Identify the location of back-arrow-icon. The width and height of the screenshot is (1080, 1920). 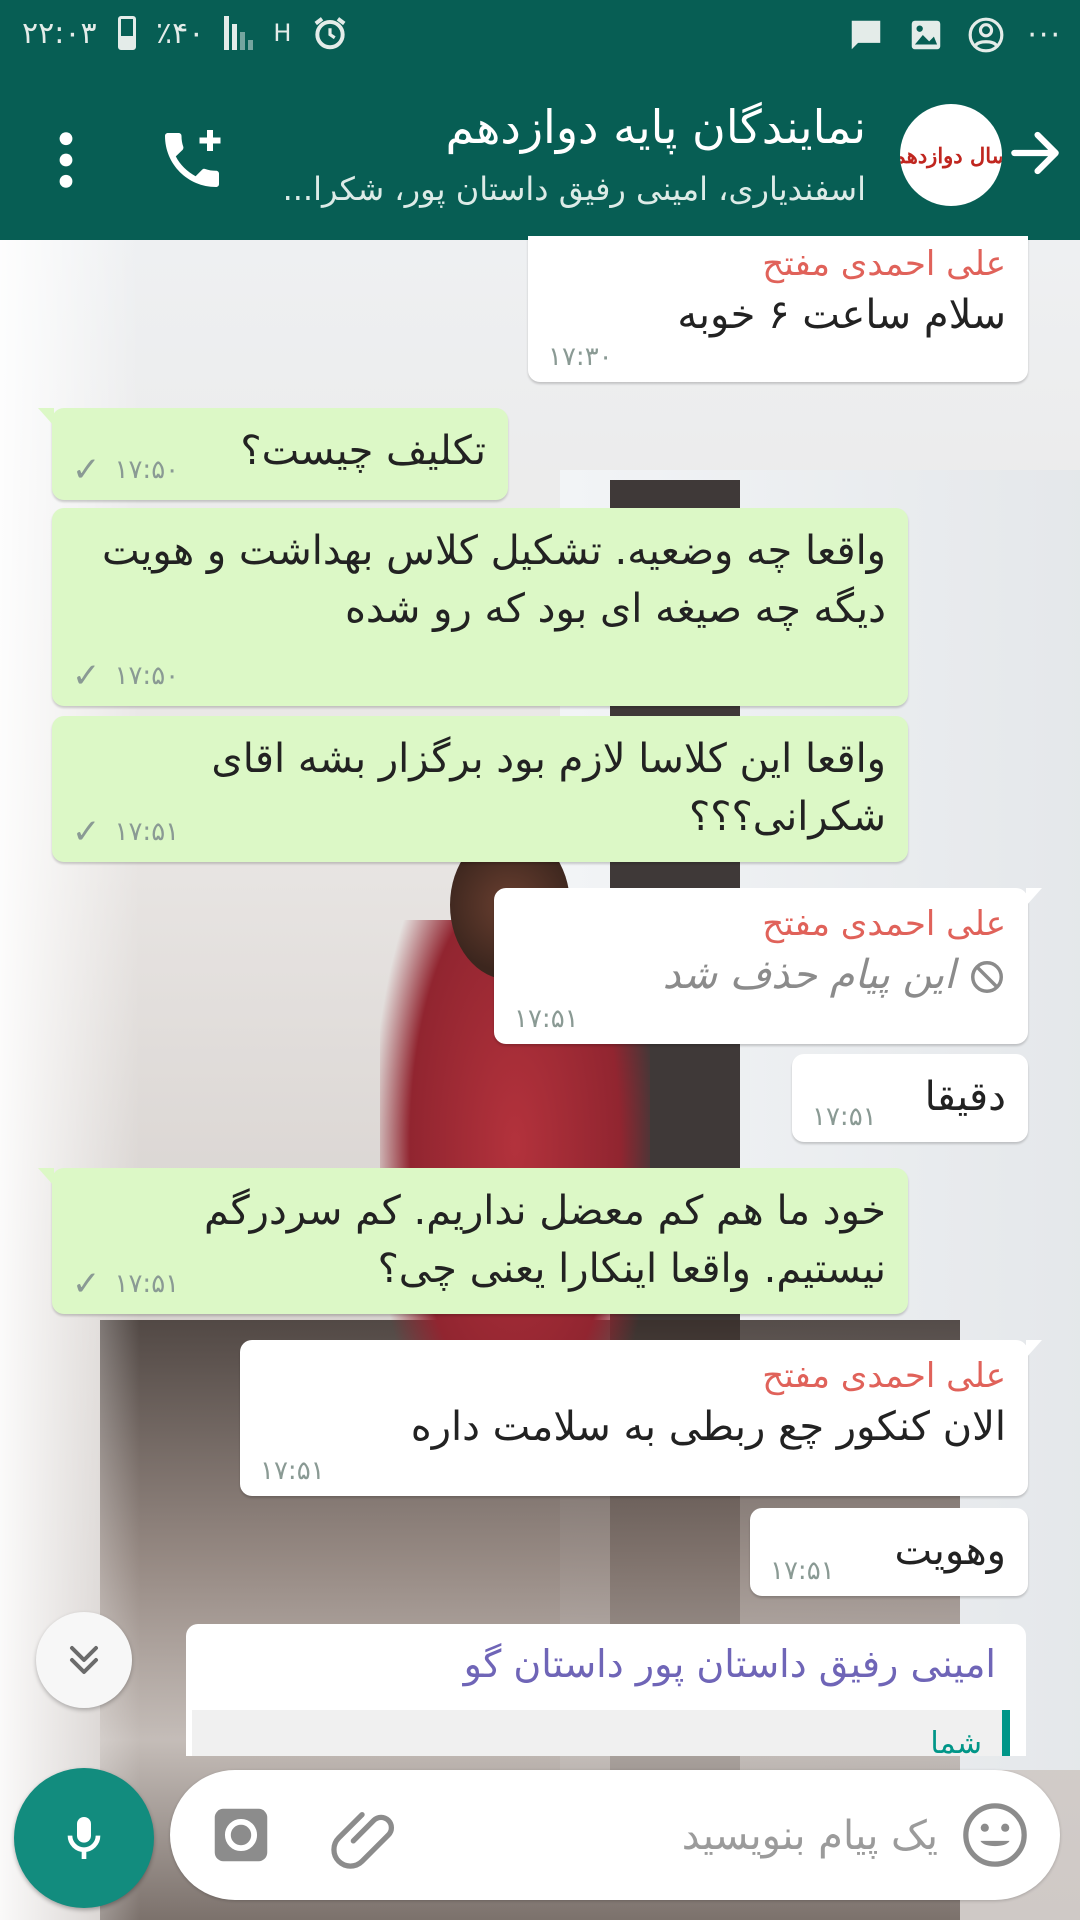
(1035, 153).